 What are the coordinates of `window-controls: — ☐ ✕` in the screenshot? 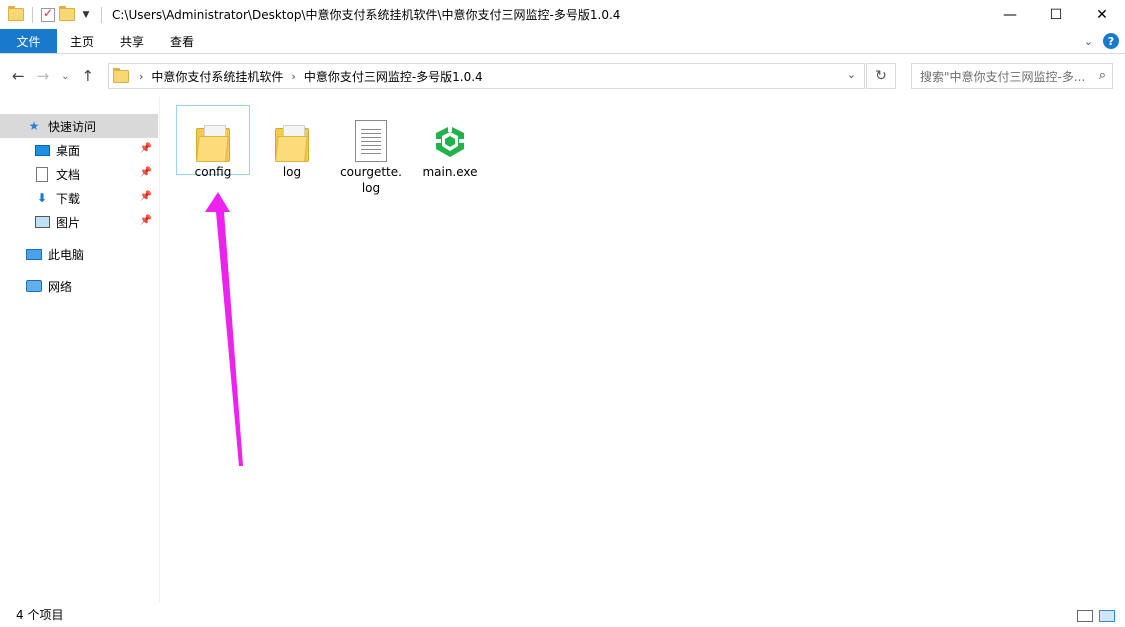 It's located at (1056, 14).